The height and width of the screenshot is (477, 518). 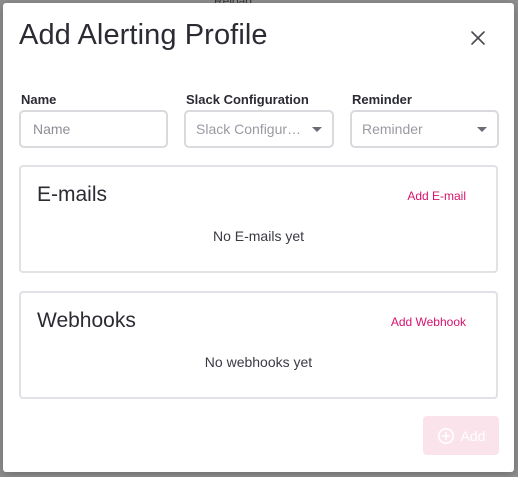 What do you see at coordinates (86, 320) in the screenshot?
I see `webhooks-section-title: Webhooks` at bounding box center [86, 320].